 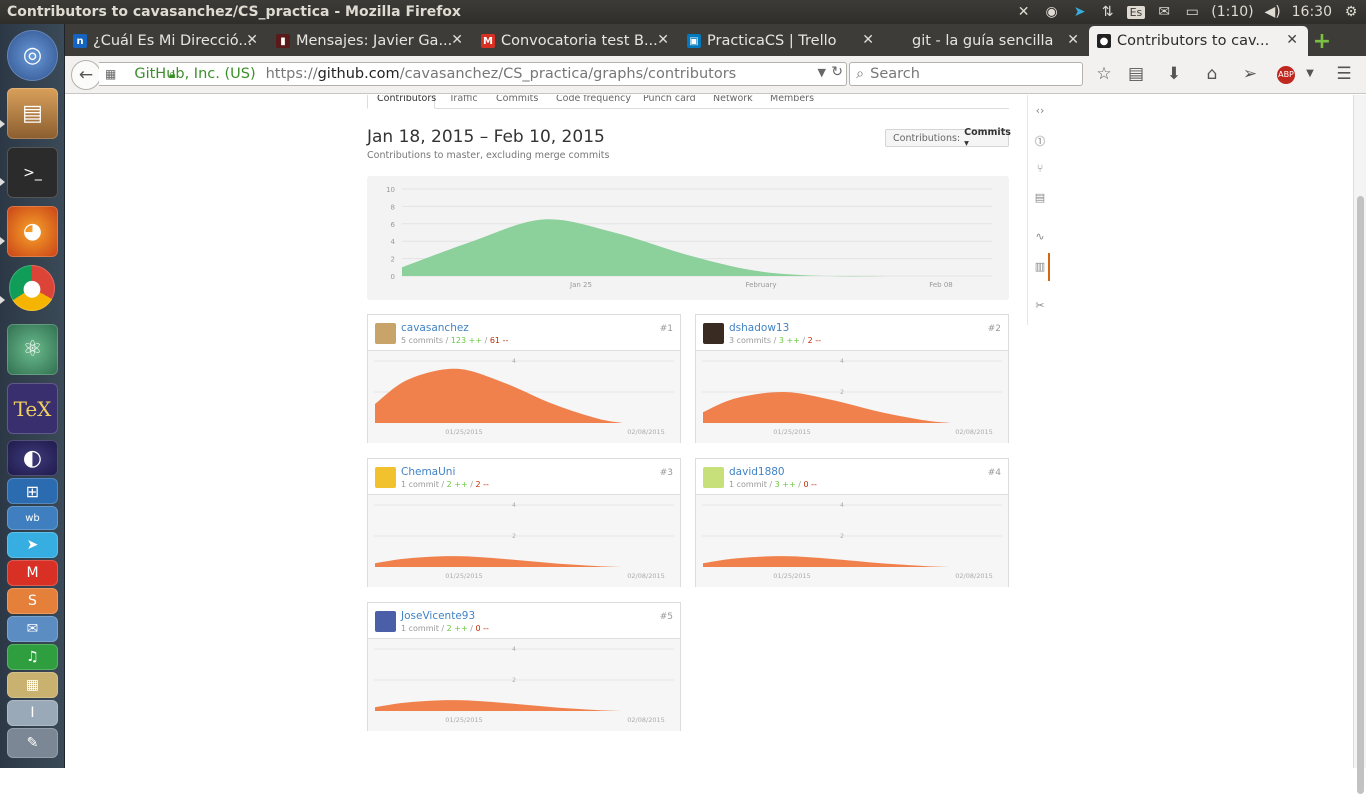 What do you see at coordinates (172, 74) in the screenshot?
I see `lock-icon: 🔒︎` at bounding box center [172, 74].